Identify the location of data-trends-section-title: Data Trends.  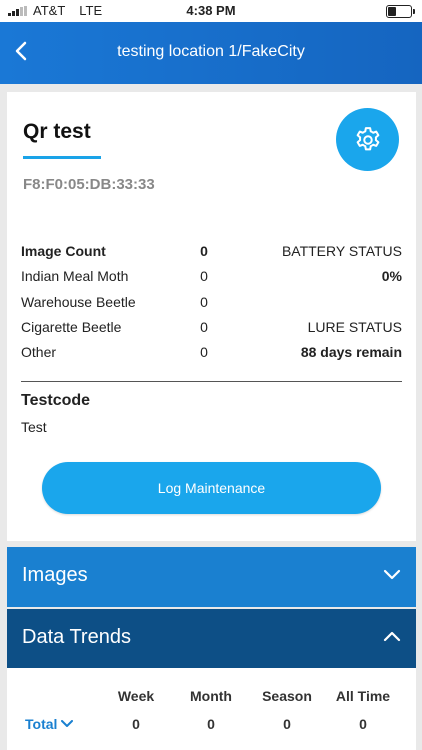
(76, 637).